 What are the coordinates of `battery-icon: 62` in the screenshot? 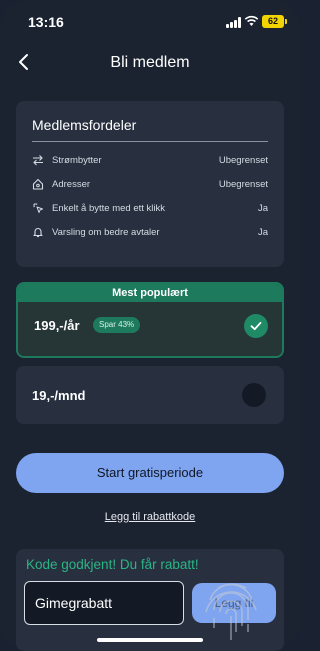 It's located at (273, 21).